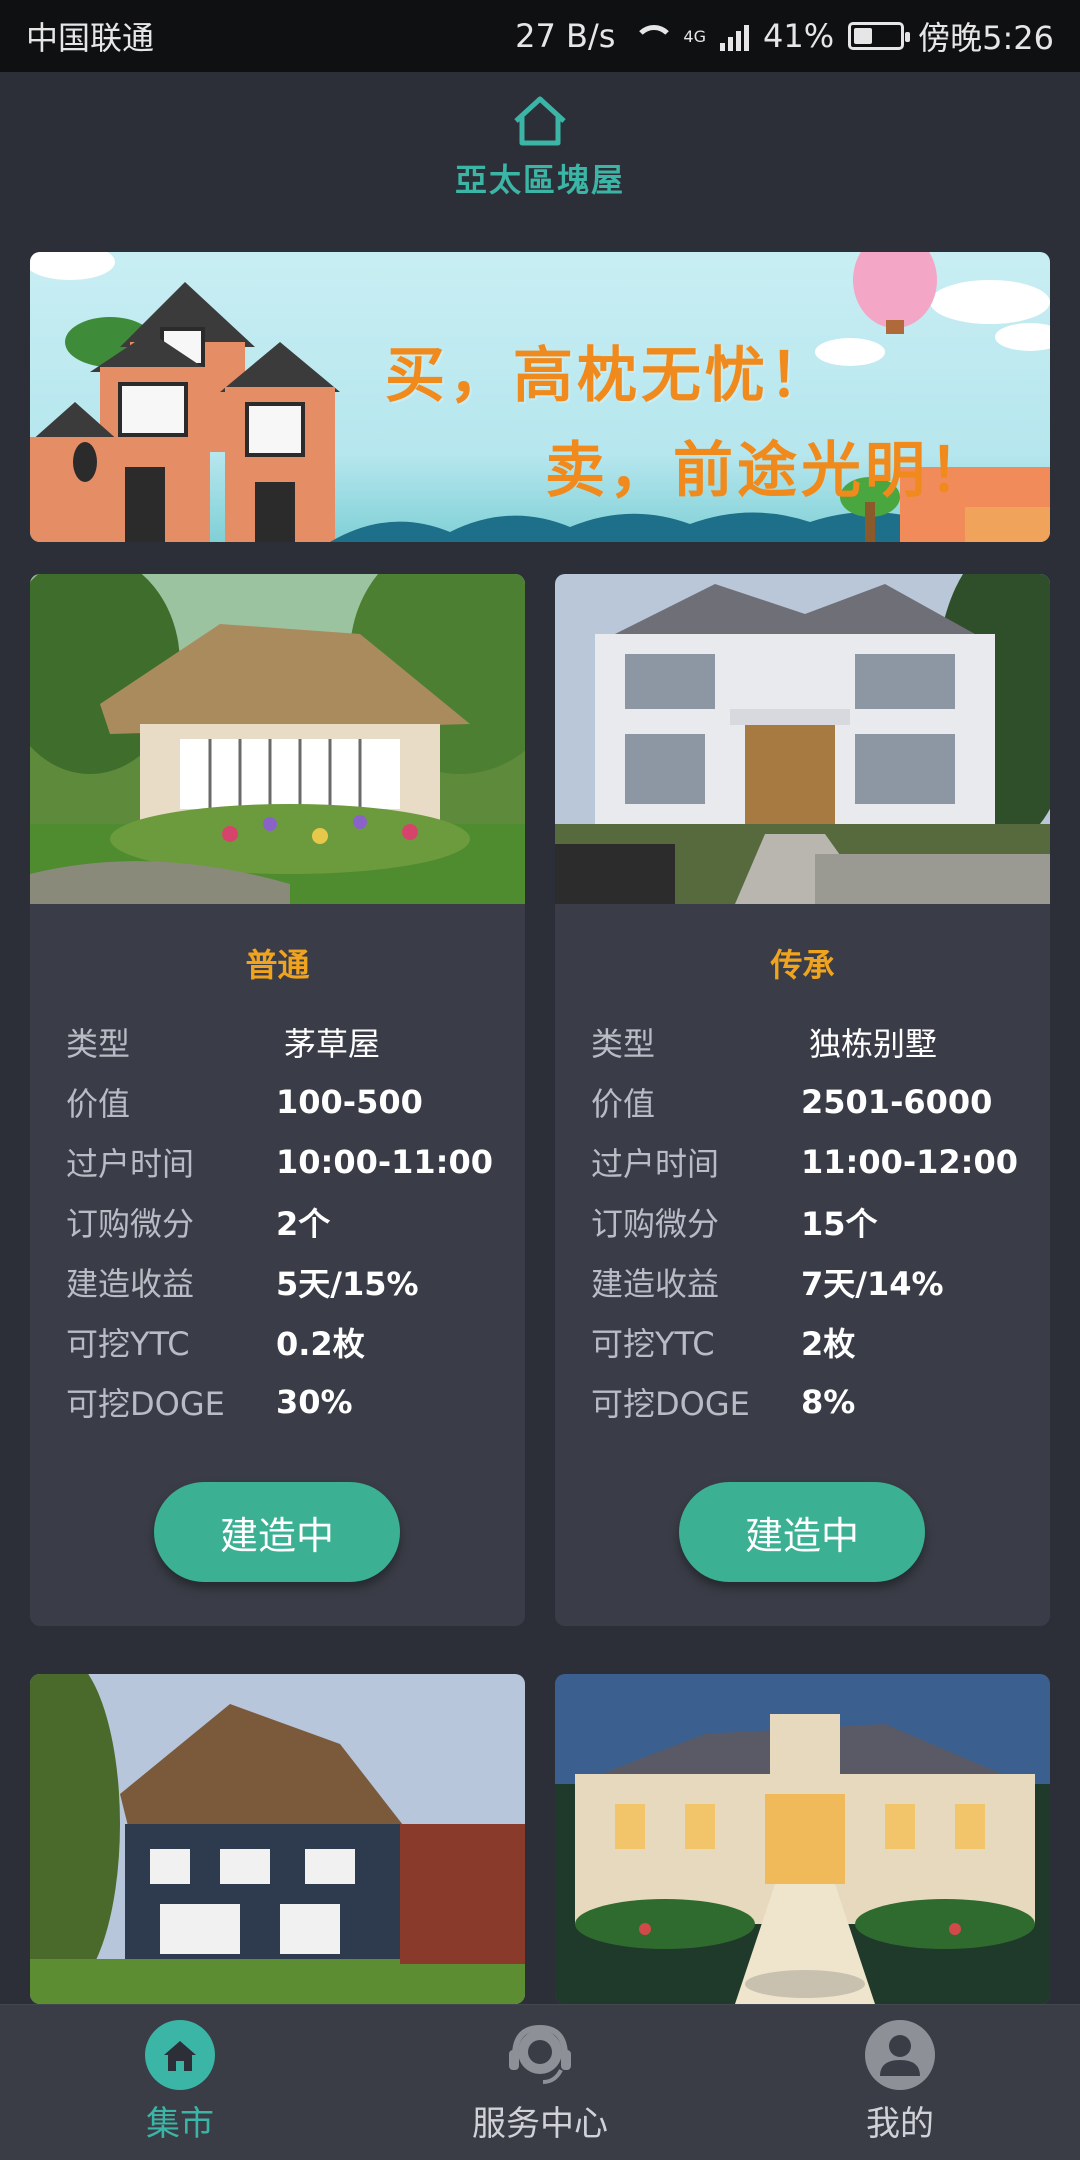  I want to click on carrier-name: 中国联通, so click(90, 38).